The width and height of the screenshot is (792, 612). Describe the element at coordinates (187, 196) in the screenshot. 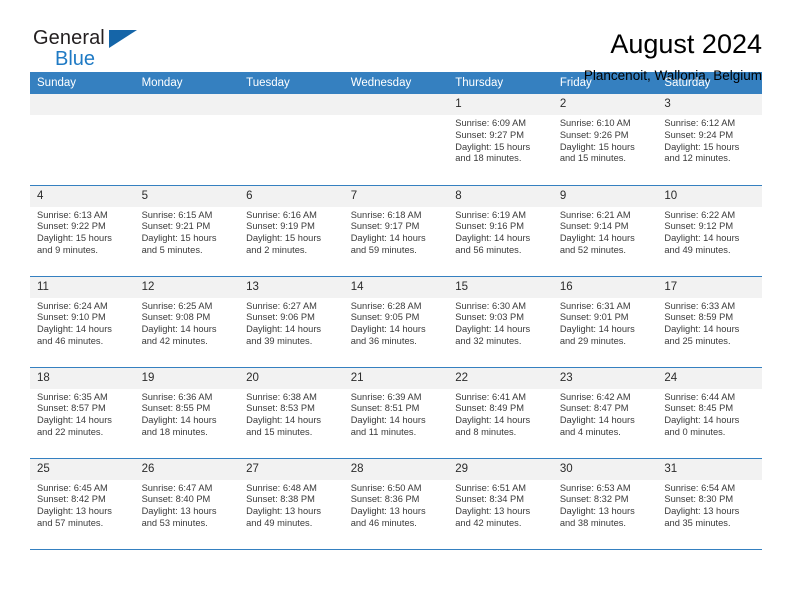

I see `day-number: 5` at that location.